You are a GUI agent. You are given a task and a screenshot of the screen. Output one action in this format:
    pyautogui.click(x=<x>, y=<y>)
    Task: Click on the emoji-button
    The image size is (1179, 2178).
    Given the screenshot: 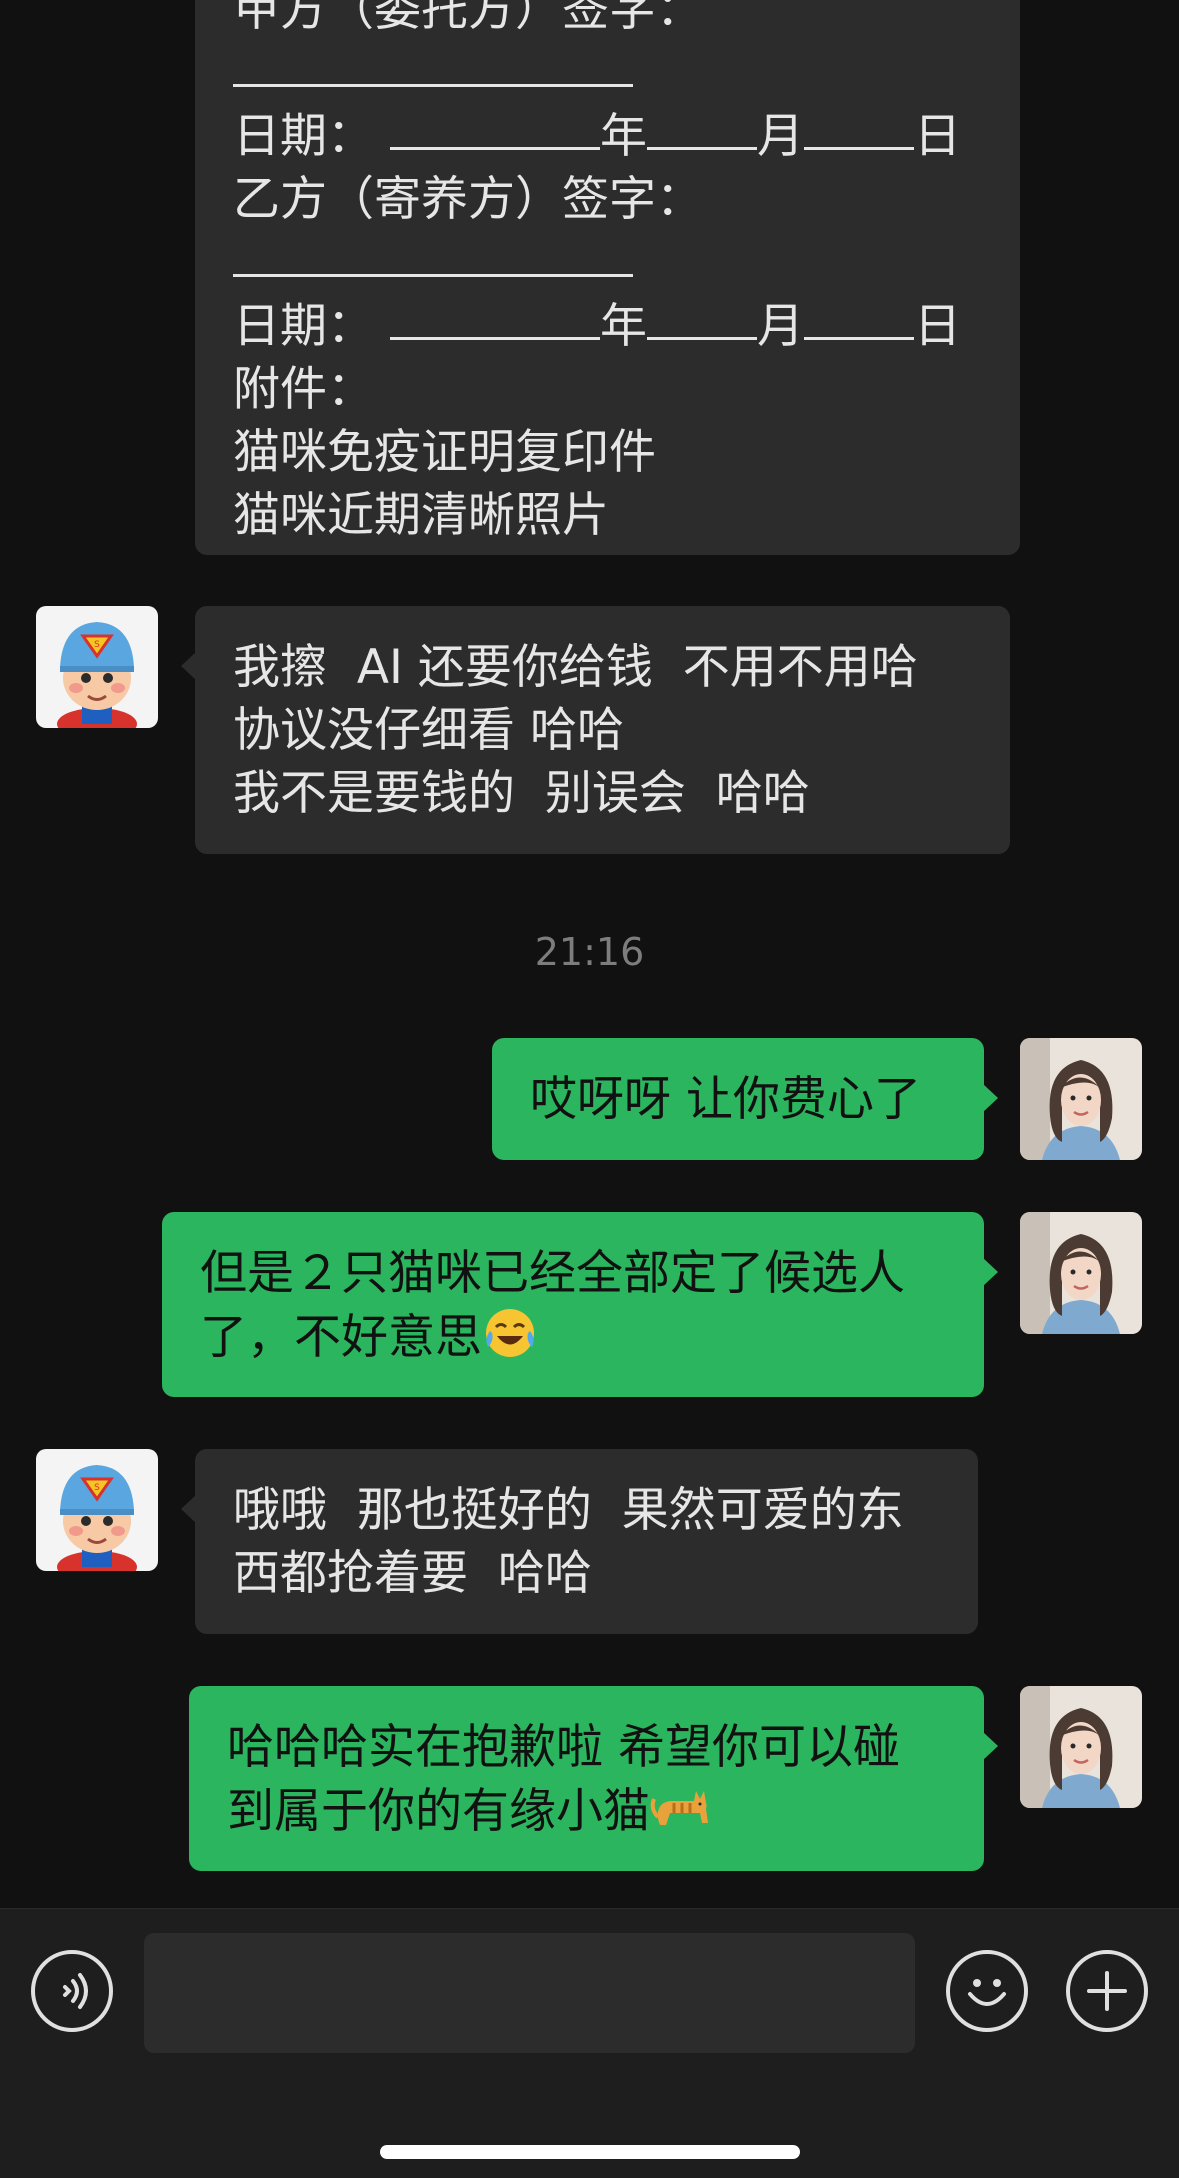 What is the action you would take?
    pyautogui.click(x=987, y=1991)
    